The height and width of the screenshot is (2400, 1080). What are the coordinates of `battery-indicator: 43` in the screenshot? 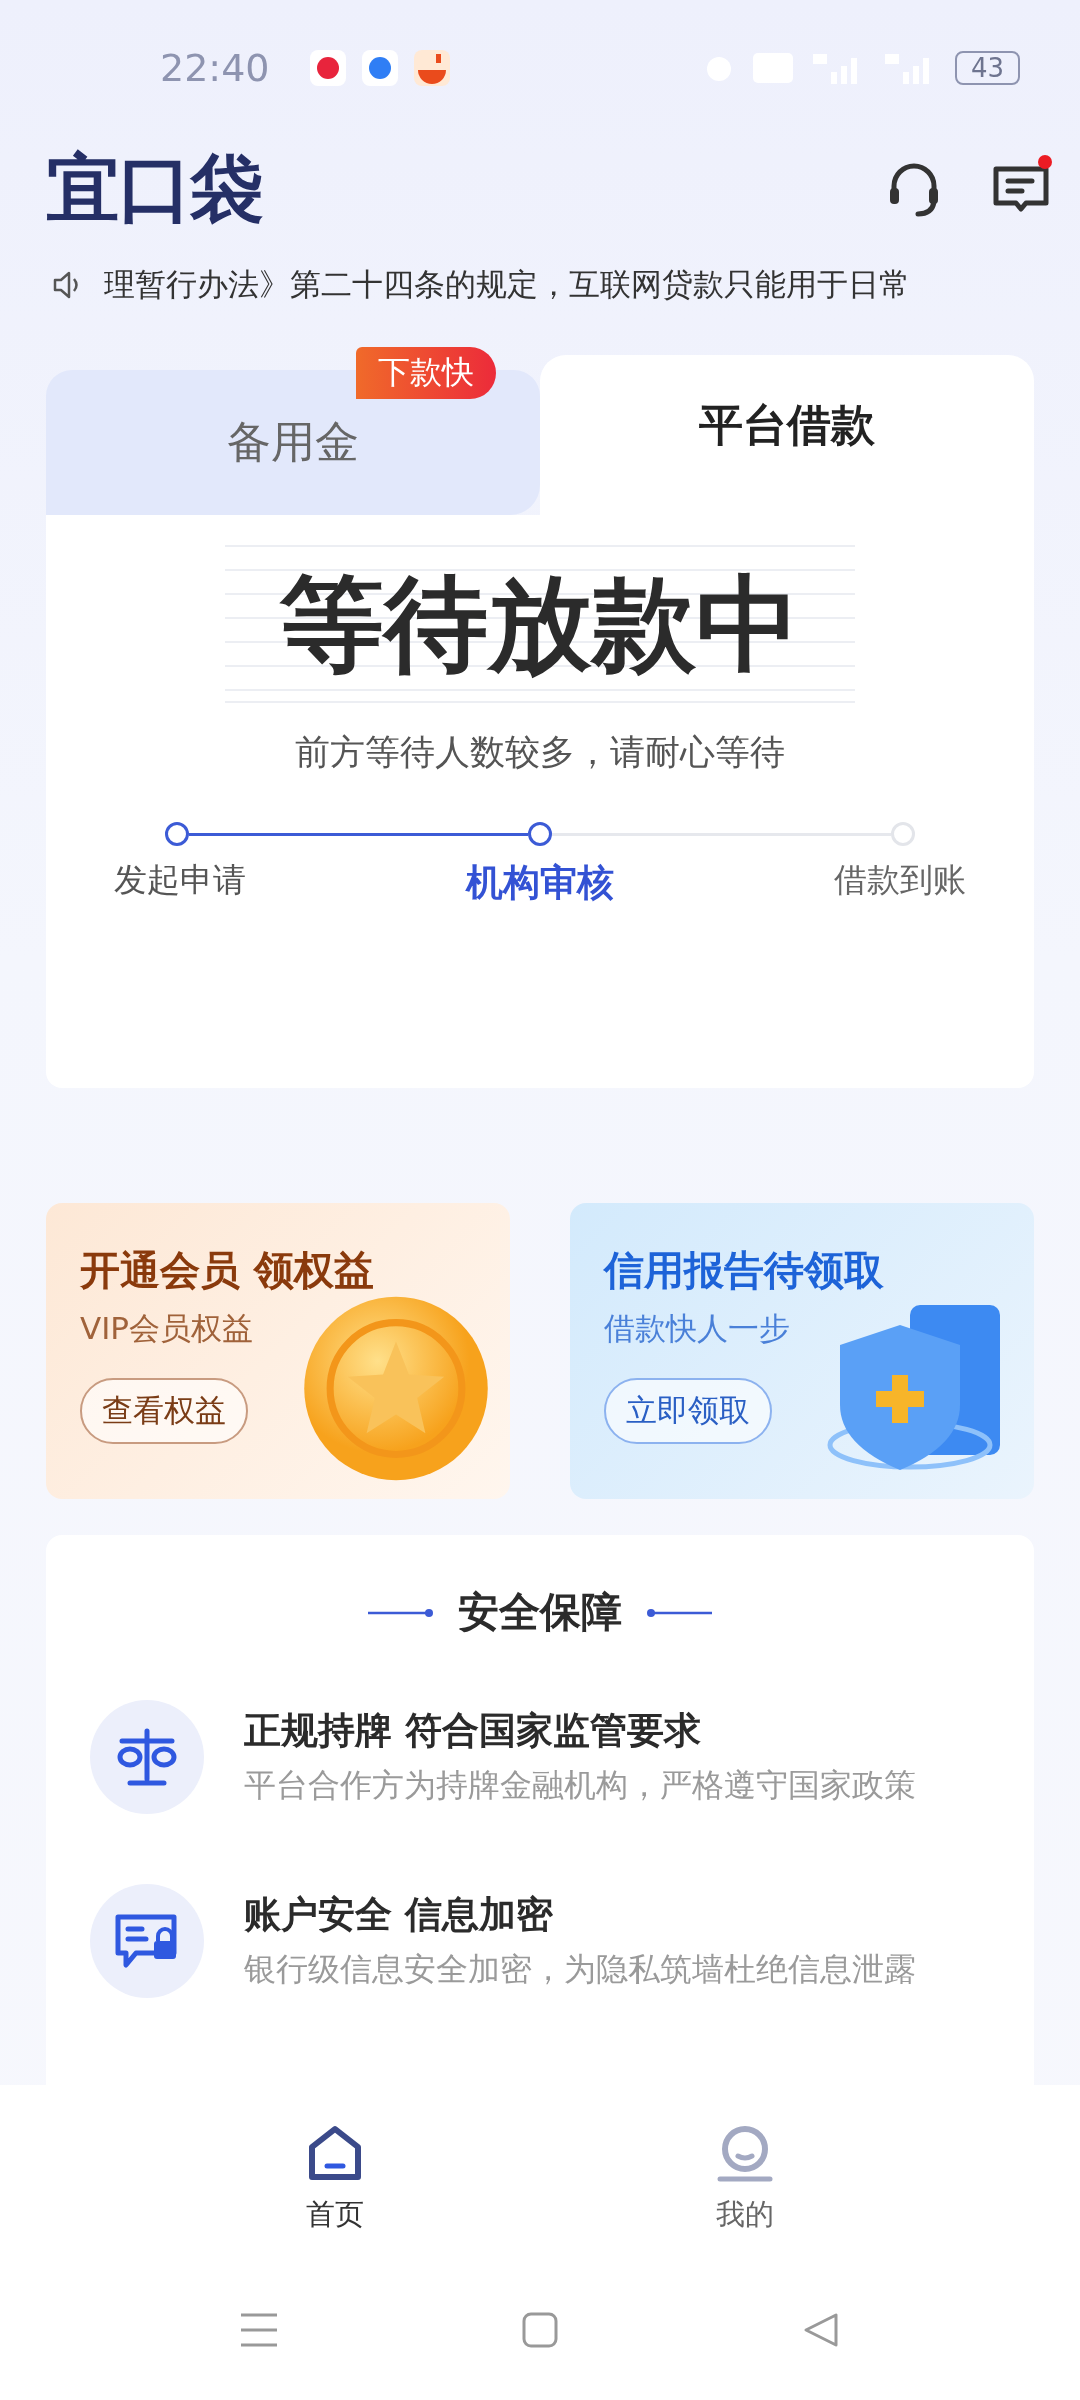 It's located at (987, 67).